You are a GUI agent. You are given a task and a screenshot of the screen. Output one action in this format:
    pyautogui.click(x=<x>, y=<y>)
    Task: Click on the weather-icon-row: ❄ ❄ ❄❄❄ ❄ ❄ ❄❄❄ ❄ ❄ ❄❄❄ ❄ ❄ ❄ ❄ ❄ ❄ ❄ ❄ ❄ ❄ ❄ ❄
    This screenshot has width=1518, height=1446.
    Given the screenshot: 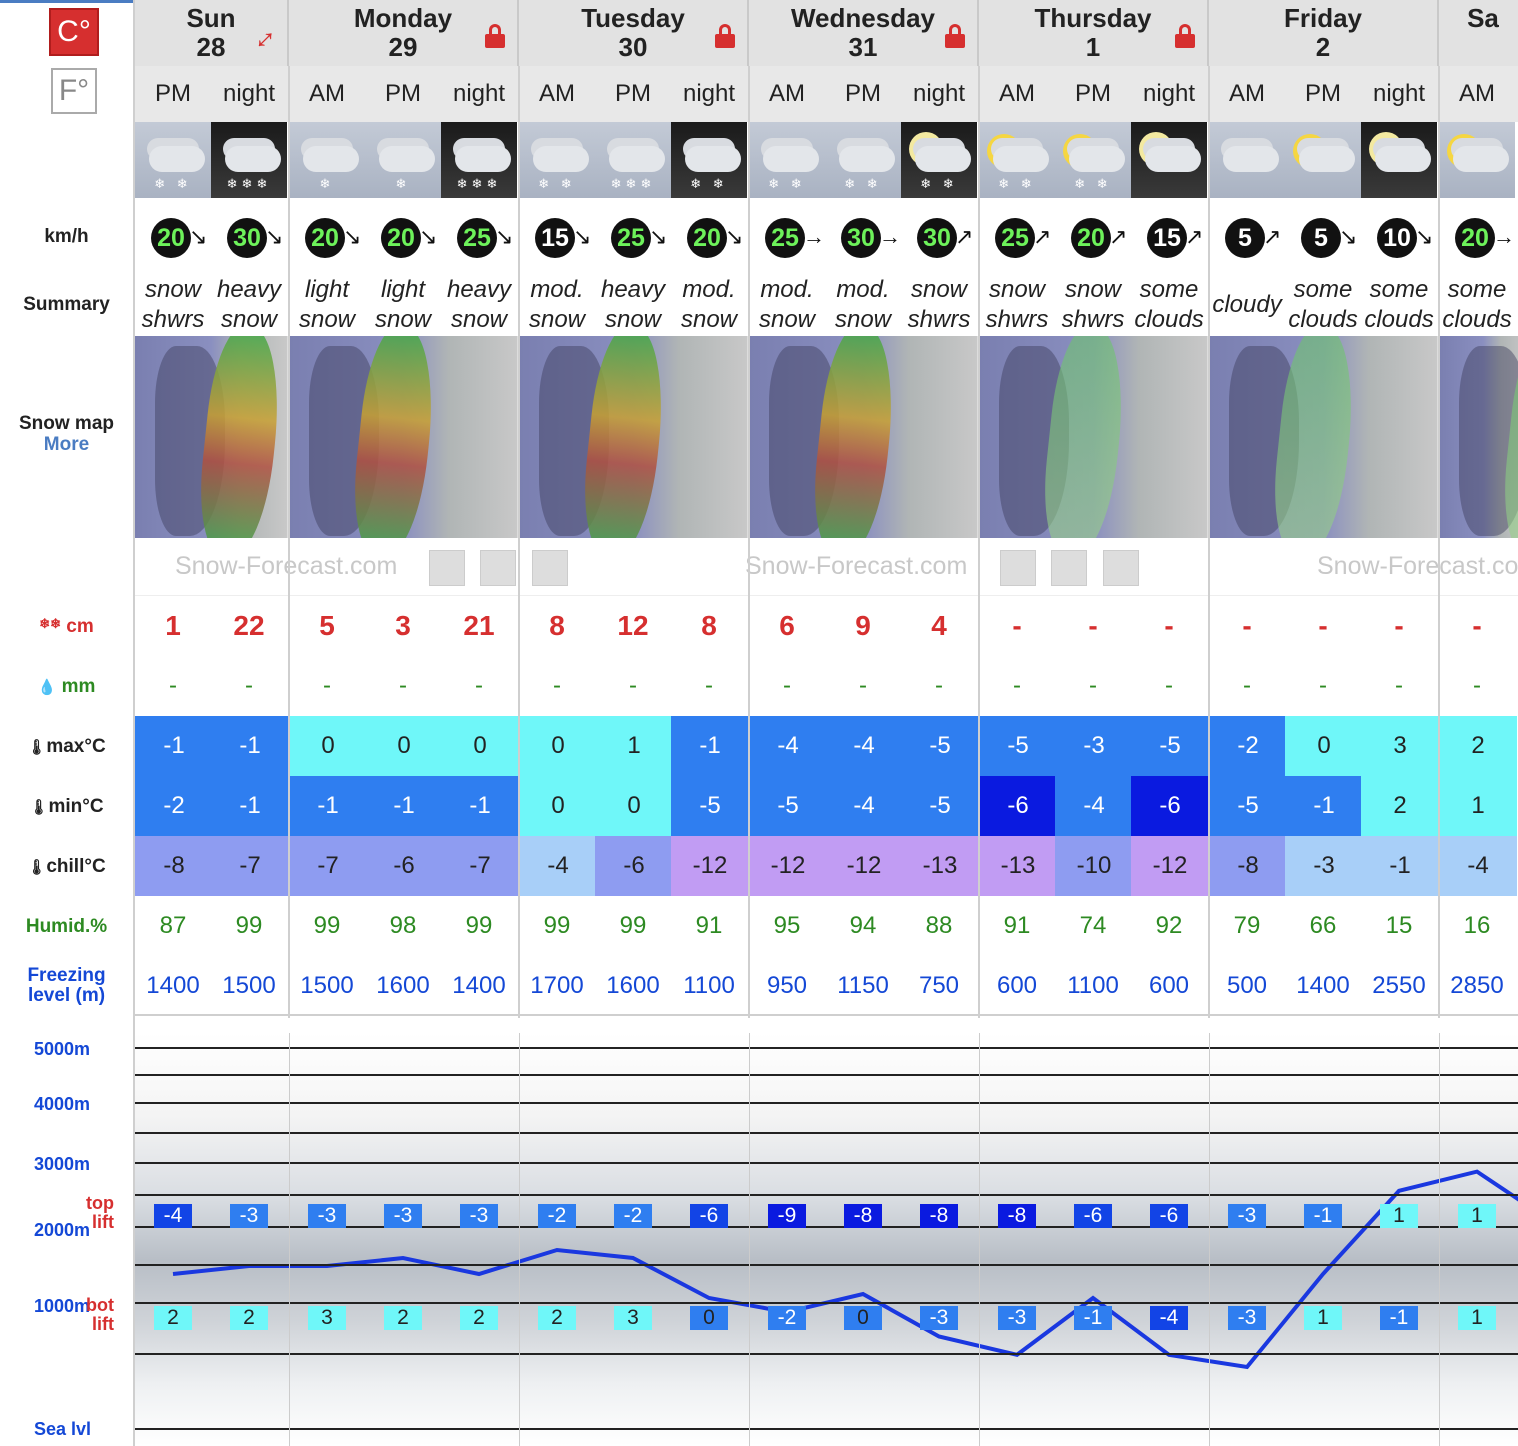 What is the action you would take?
    pyautogui.click(x=826, y=160)
    